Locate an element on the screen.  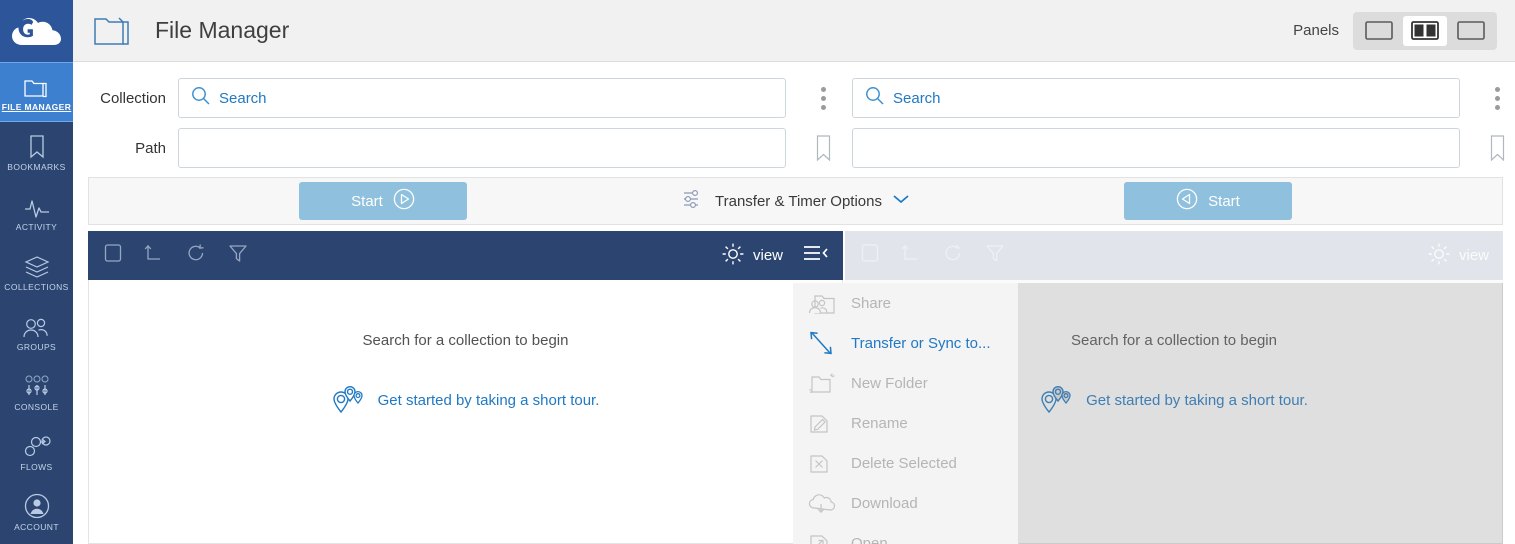
delete-x-icon is located at coordinates (822, 463).